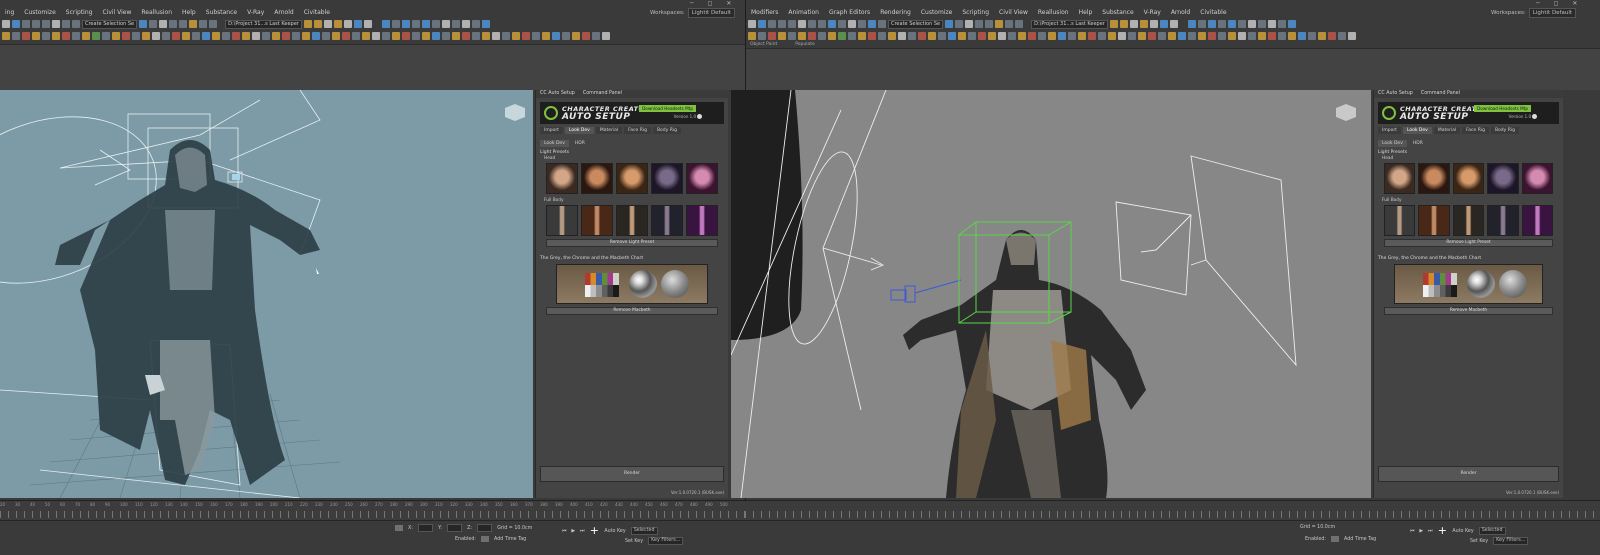 This screenshot has width=1600, height=555. Describe the element at coordinates (802, 24) in the screenshot. I see `move-icon` at that location.